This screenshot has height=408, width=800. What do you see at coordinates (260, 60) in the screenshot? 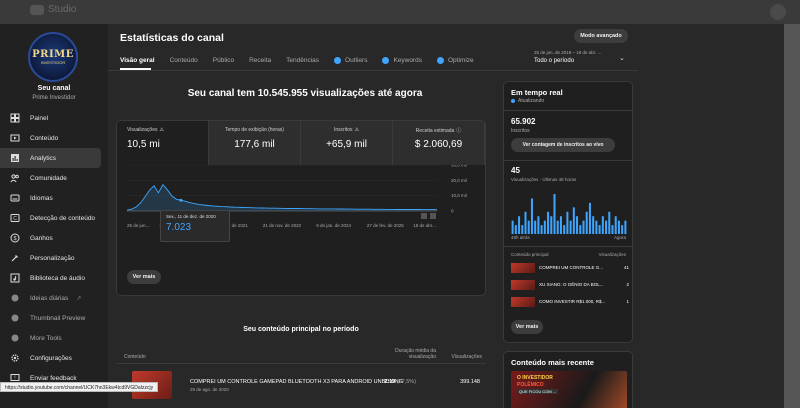
I see `tab-receita: Receita` at bounding box center [260, 60].